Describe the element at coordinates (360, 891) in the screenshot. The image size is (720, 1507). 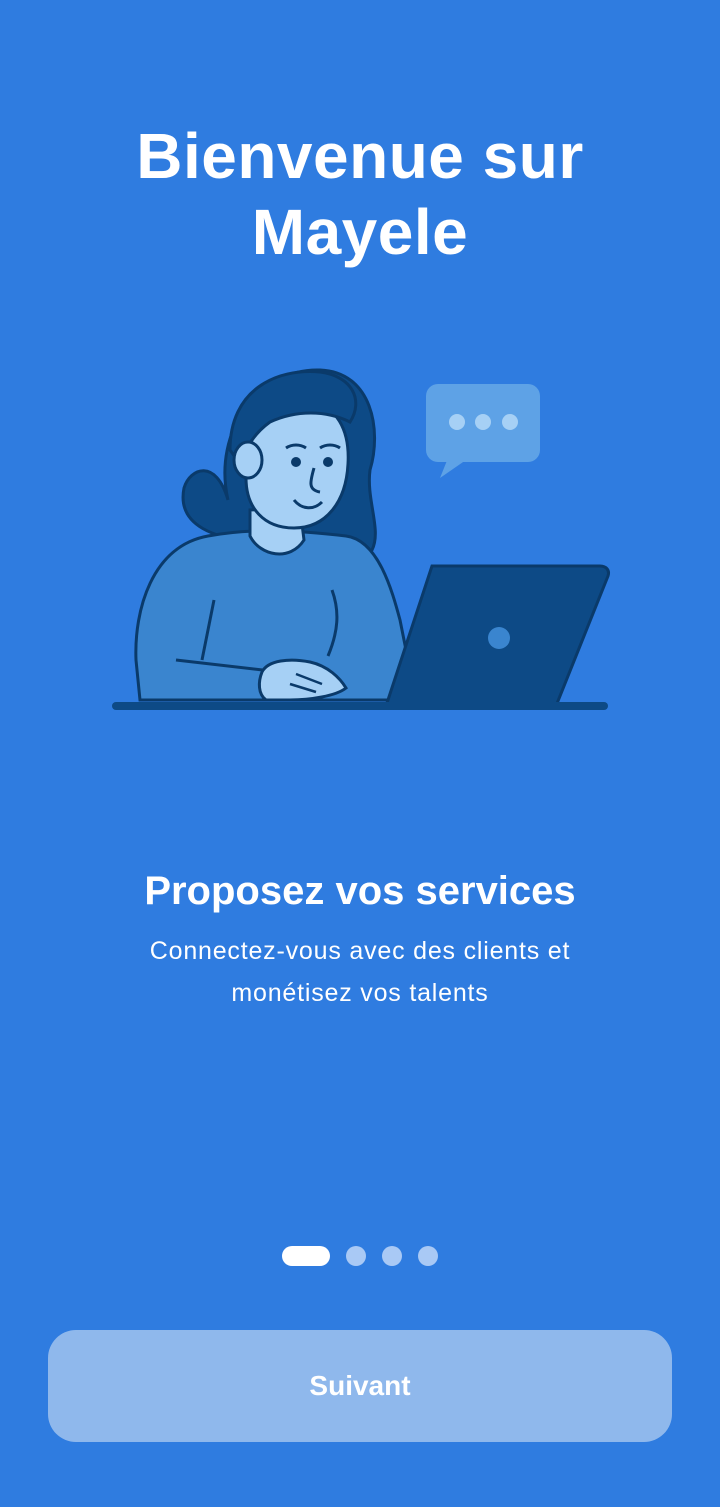
I see `slide-headline: Proposez vos services` at that location.